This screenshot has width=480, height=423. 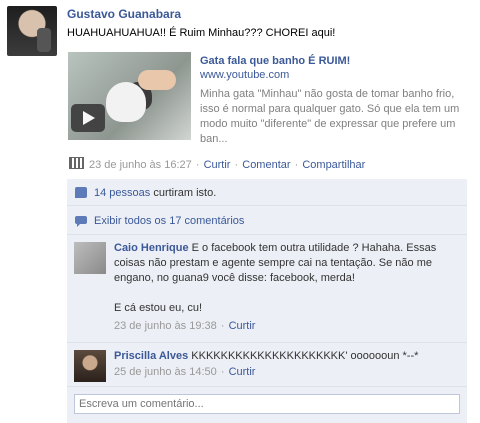 I want to click on likes-row: 14 pessoas curtiram isto., so click(x=267, y=192).